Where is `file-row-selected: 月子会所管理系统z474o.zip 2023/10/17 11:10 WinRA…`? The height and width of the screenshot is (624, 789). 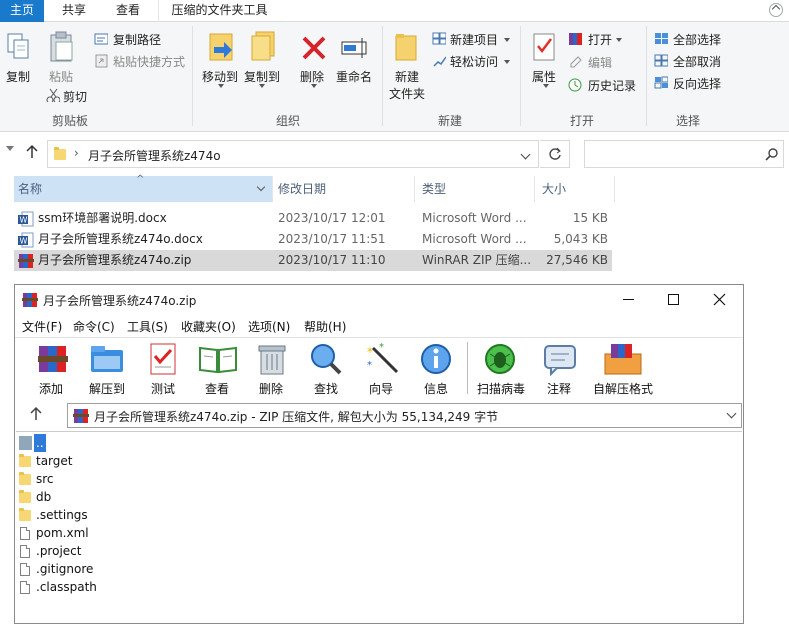
file-row-selected: 月子会所管理系统z474o.zip 2023/10/17 11:10 WinRA… is located at coordinates (313, 260).